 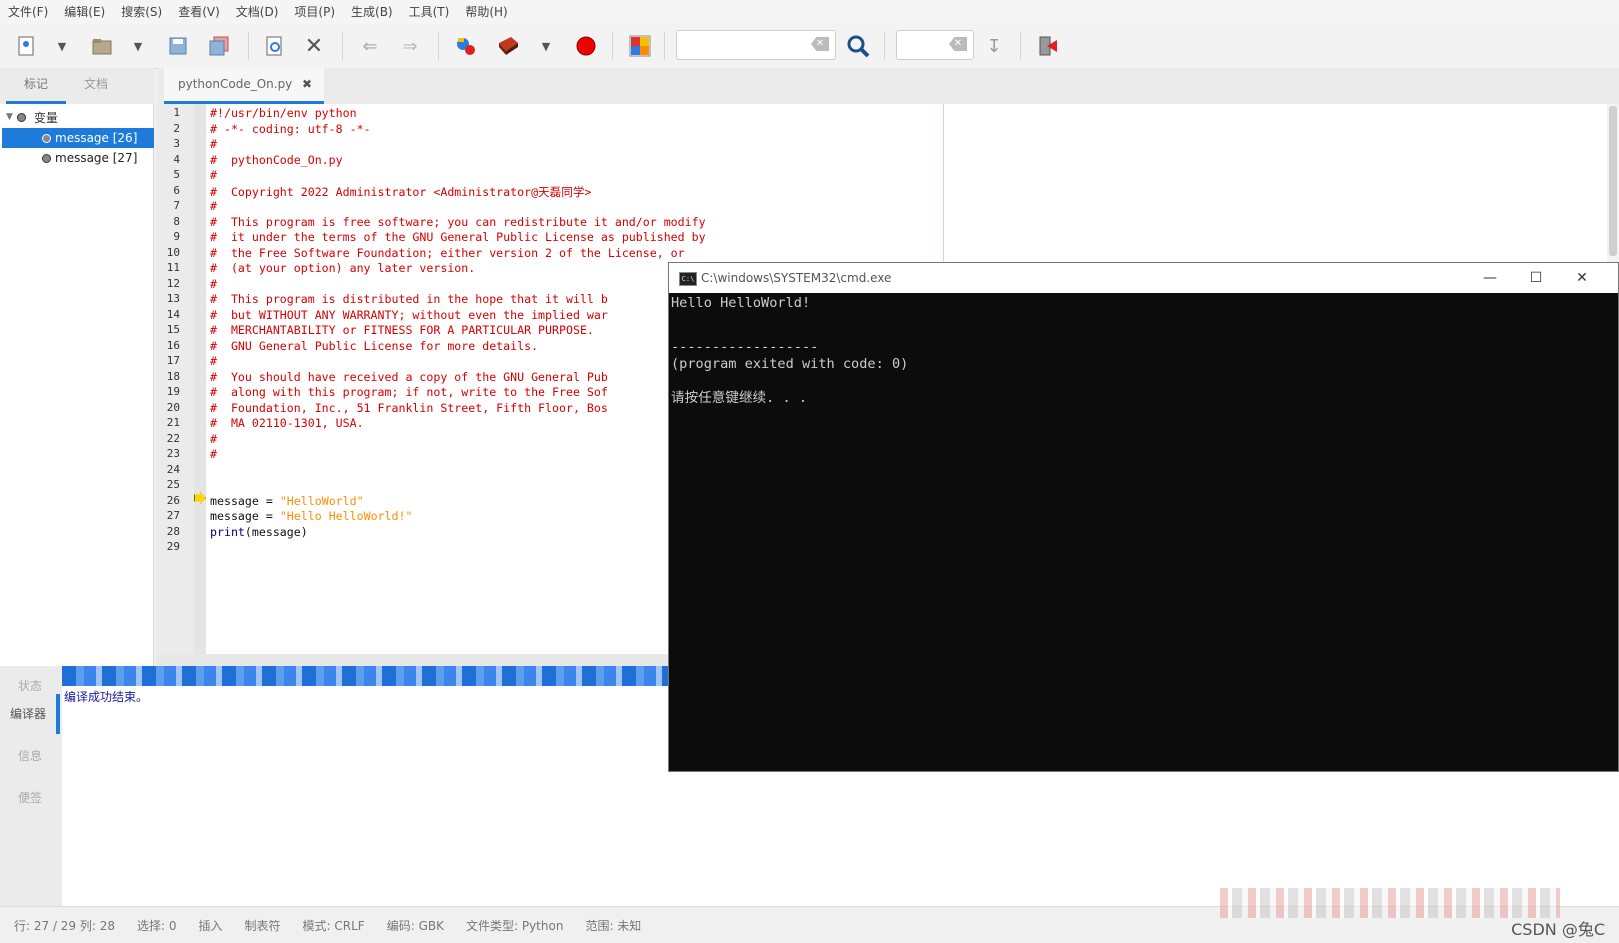 I want to click on open-folder-icon, so click(x=102, y=46).